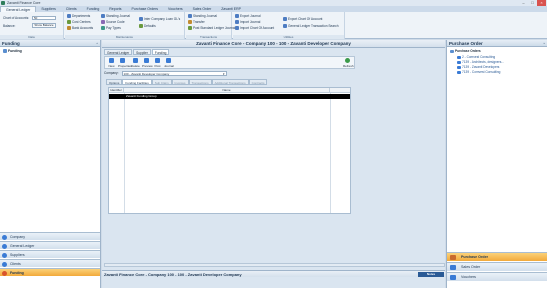  Describe the element at coordinates (12, 51) in the screenshot. I see `tree-item-funding: Funding` at that location.